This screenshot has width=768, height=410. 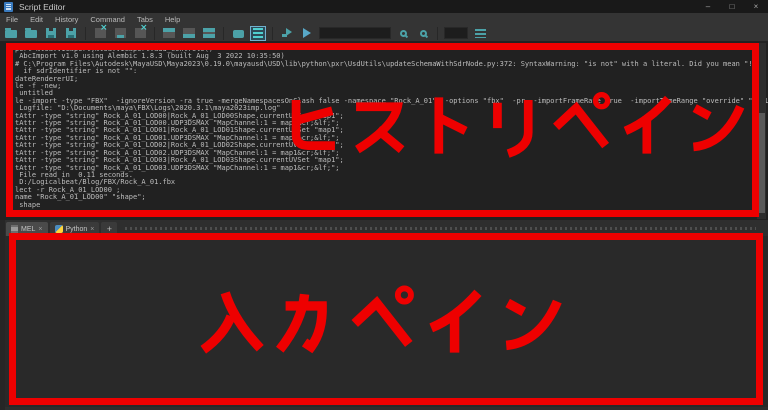 I want to click on tab-label: MEL, so click(x=28, y=229).